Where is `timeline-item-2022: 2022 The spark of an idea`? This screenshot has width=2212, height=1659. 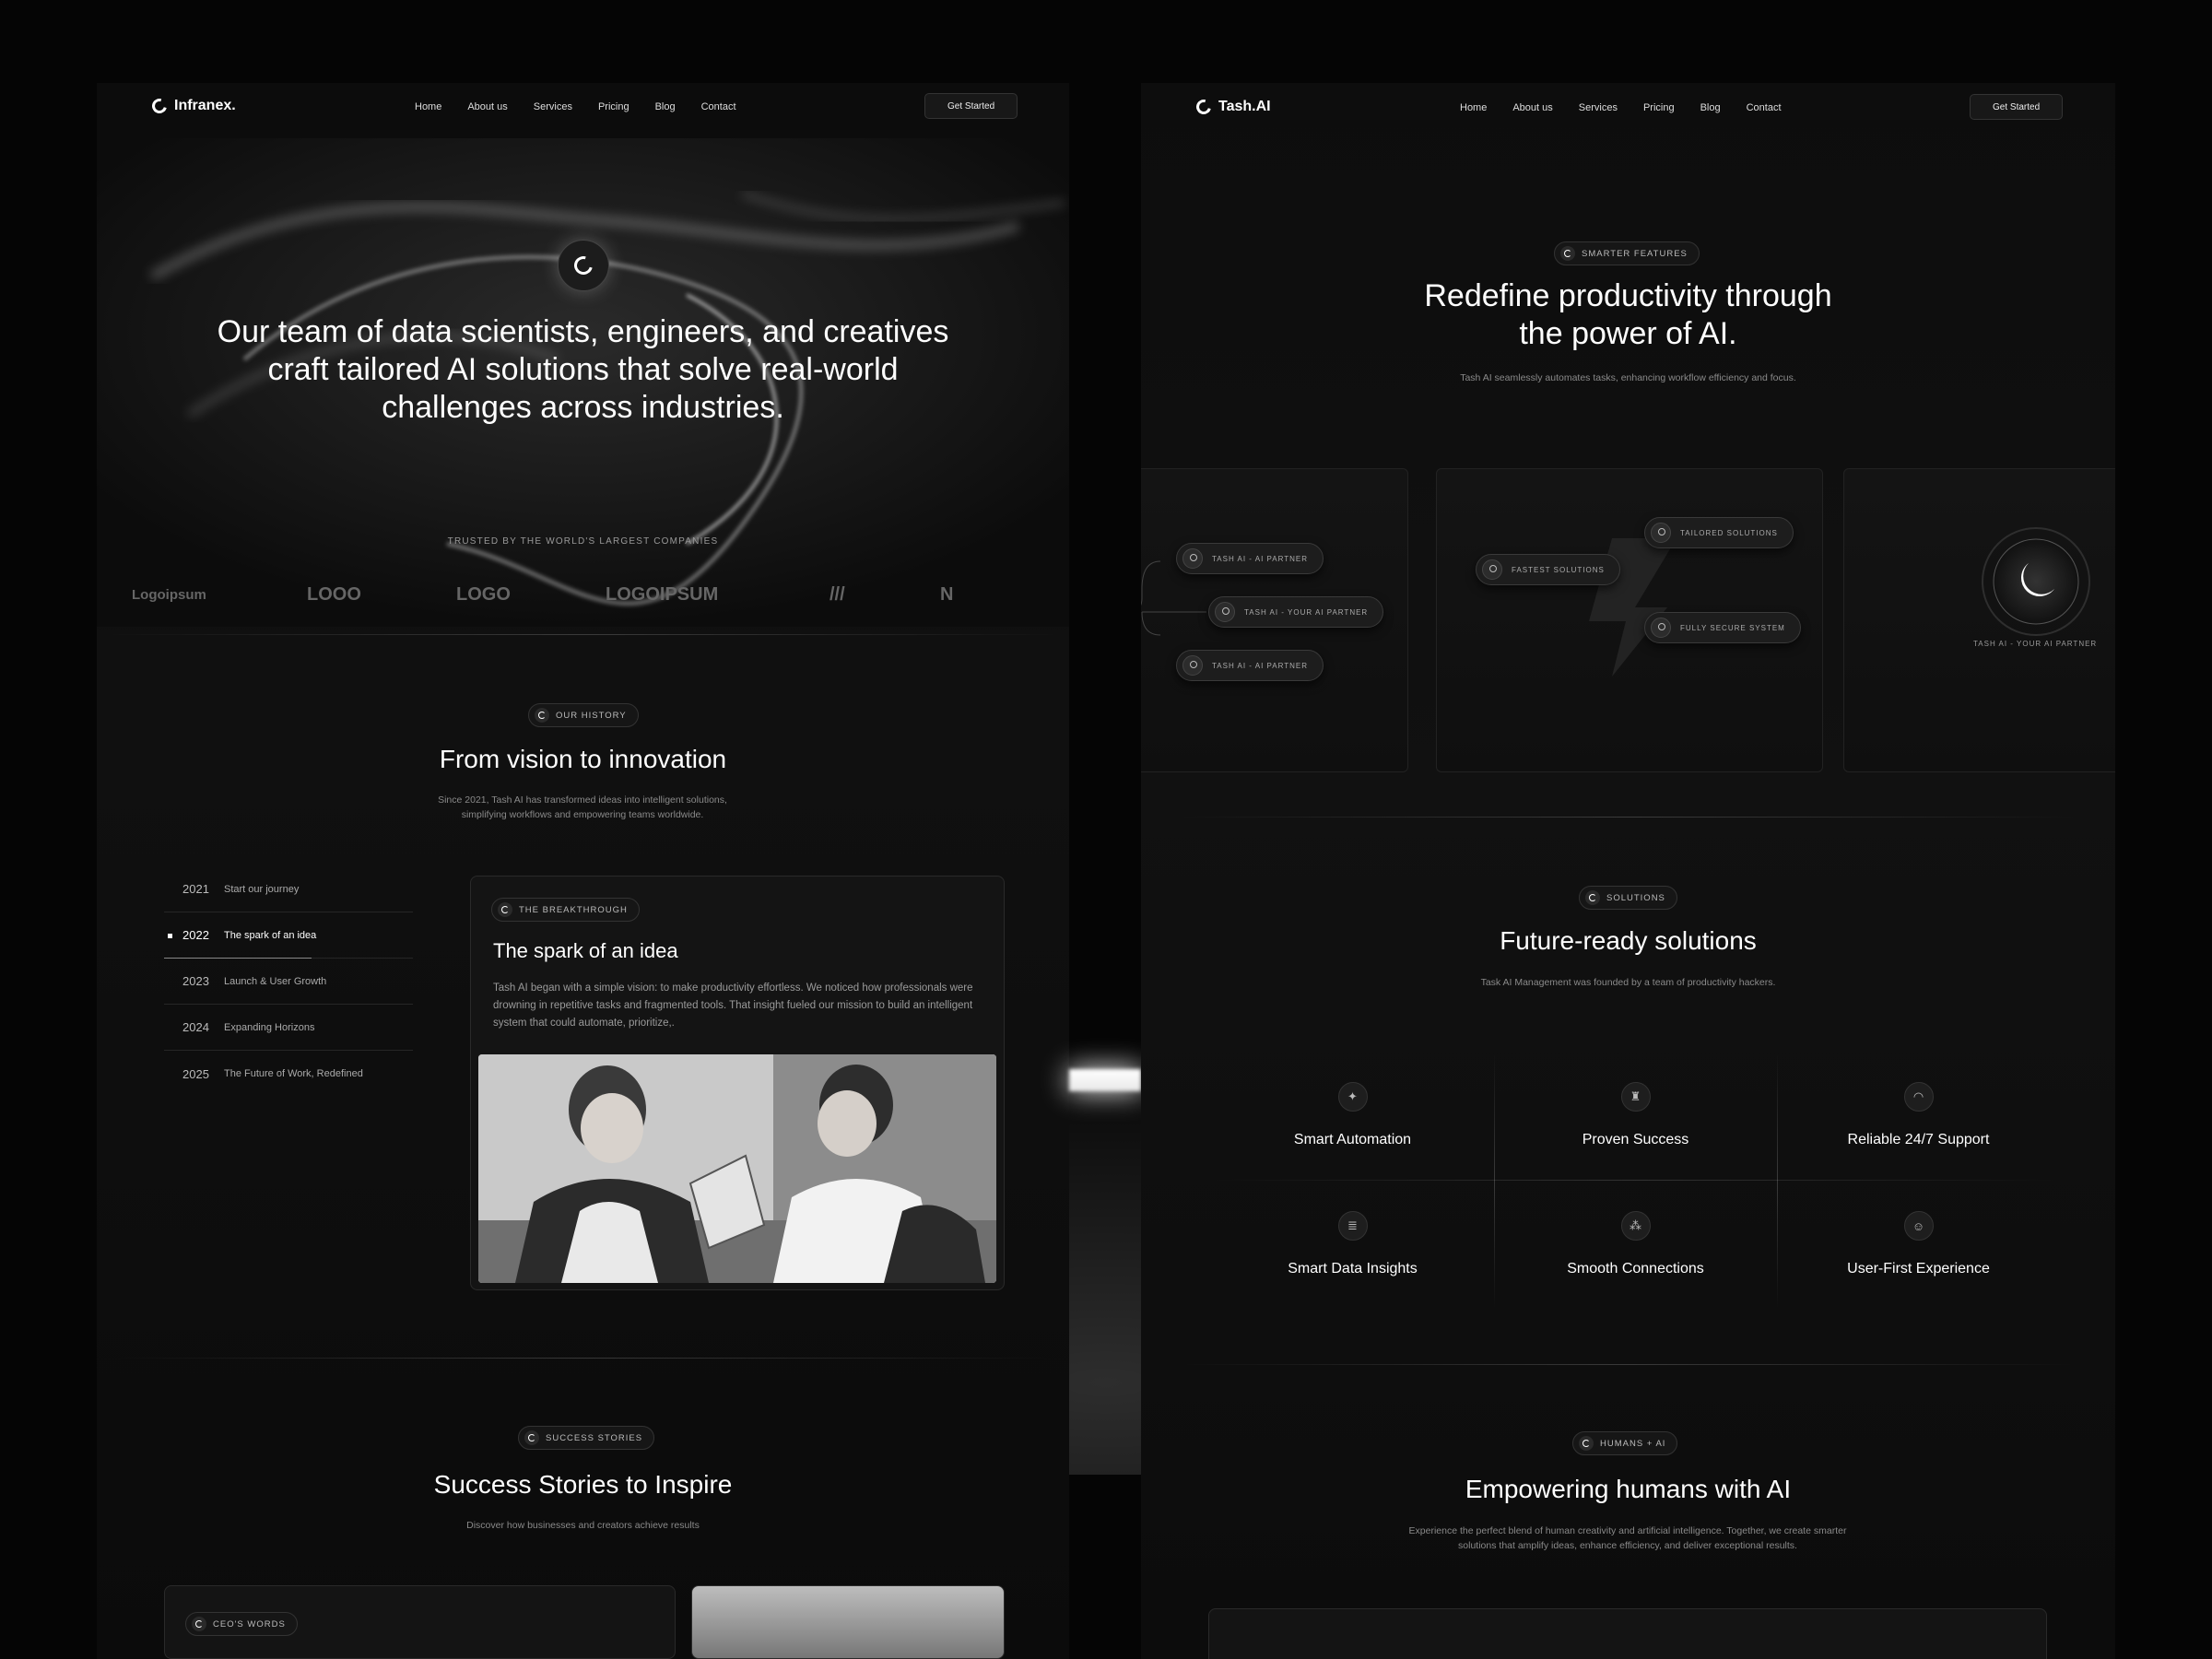 timeline-item-2022: 2022 The spark of an idea is located at coordinates (288, 935).